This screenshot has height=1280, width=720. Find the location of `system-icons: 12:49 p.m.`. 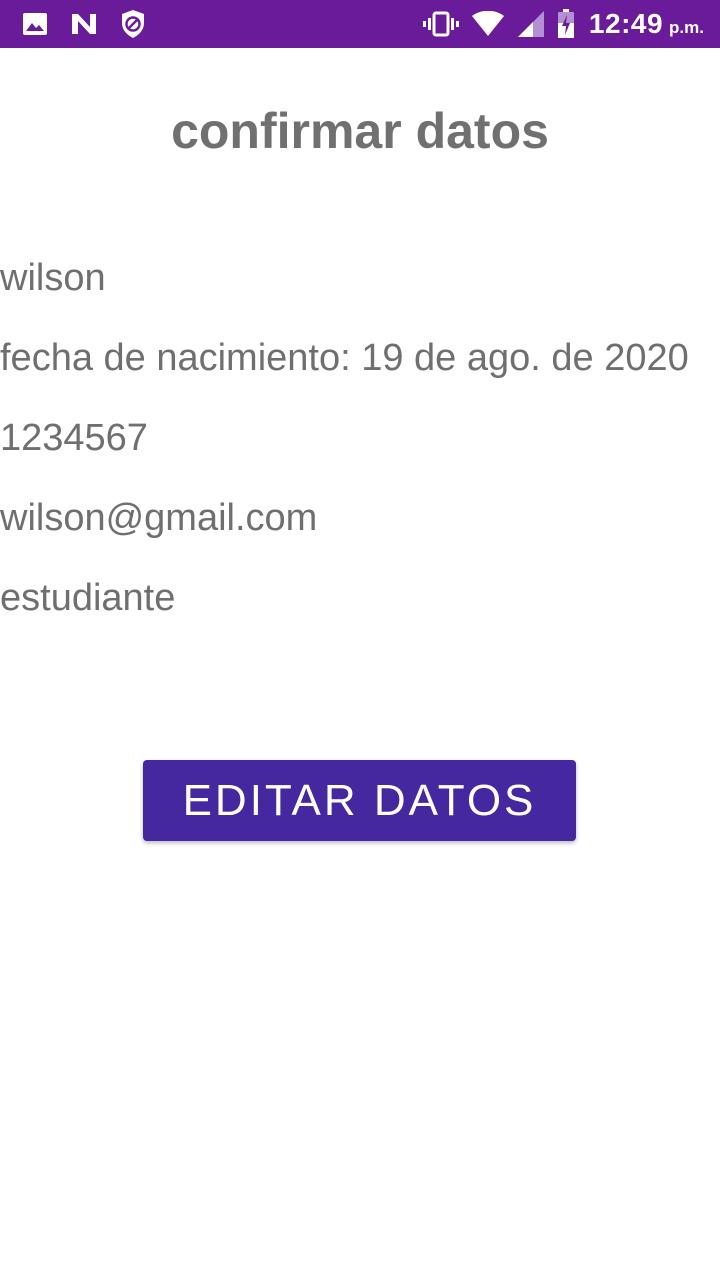

system-icons: 12:49 p.m. is located at coordinates (557, 24).